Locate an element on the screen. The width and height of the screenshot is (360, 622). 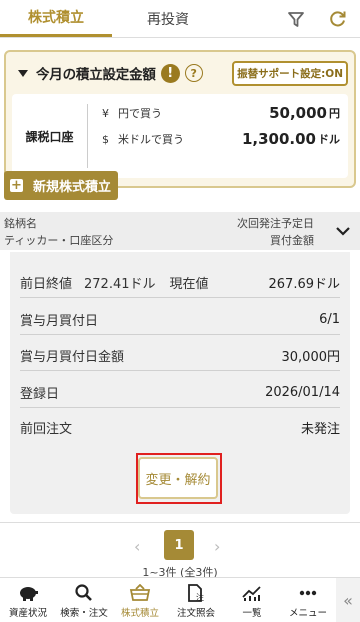
monthly-setting-header: 今月の積立設定金額 ! ? 振替サポート設定:ON is located at coordinates (180, 73).